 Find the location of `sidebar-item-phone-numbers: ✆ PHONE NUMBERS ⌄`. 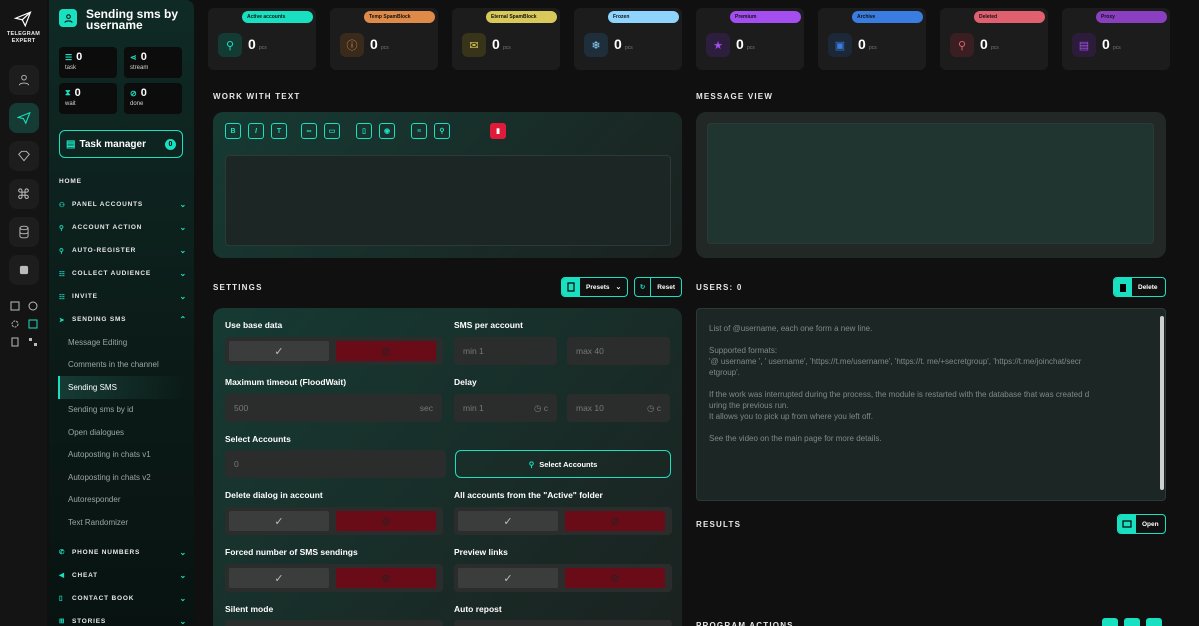

sidebar-item-phone-numbers: ✆ PHONE NUMBERS ⌄ is located at coordinates (123, 552).